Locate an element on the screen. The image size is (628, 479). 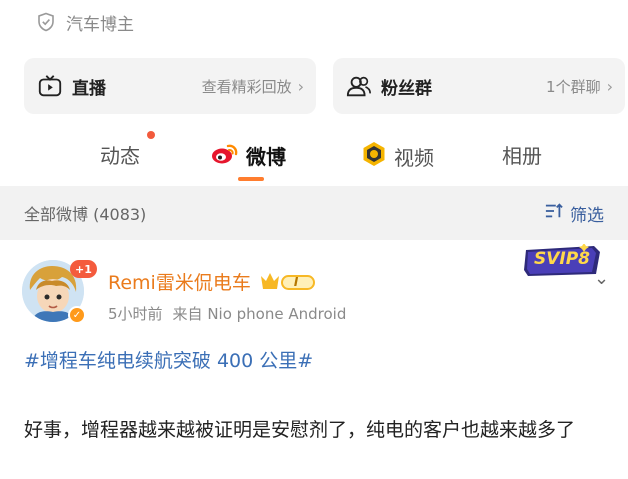
tab-feed: 动态 is located at coordinates (120, 154).